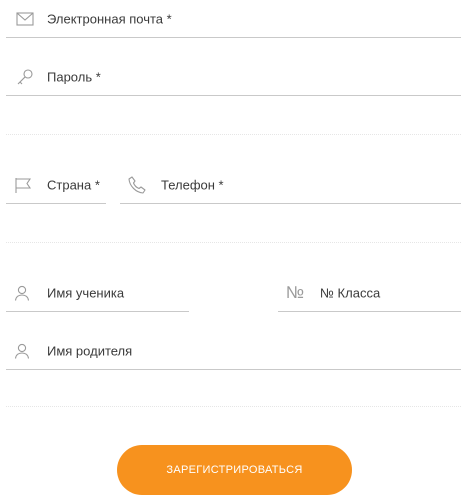 The height and width of the screenshot is (500, 466). What do you see at coordinates (25, 19) in the screenshot?
I see `envelope-icon` at bounding box center [25, 19].